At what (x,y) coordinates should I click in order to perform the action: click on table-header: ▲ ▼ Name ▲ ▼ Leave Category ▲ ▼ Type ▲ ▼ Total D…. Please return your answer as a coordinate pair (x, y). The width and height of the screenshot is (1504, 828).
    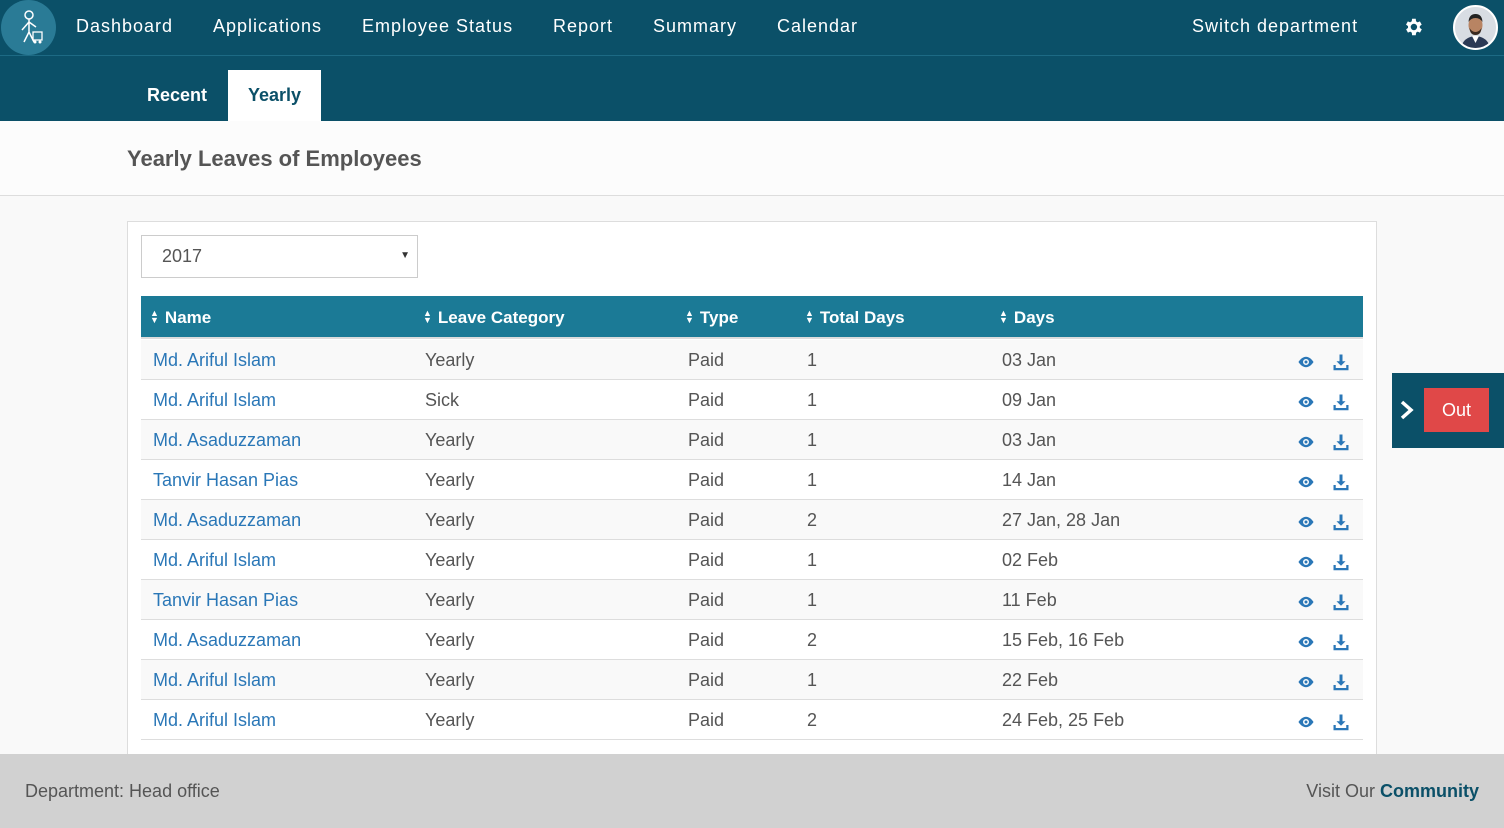
    Looking at the image, I should click on (752, 317).